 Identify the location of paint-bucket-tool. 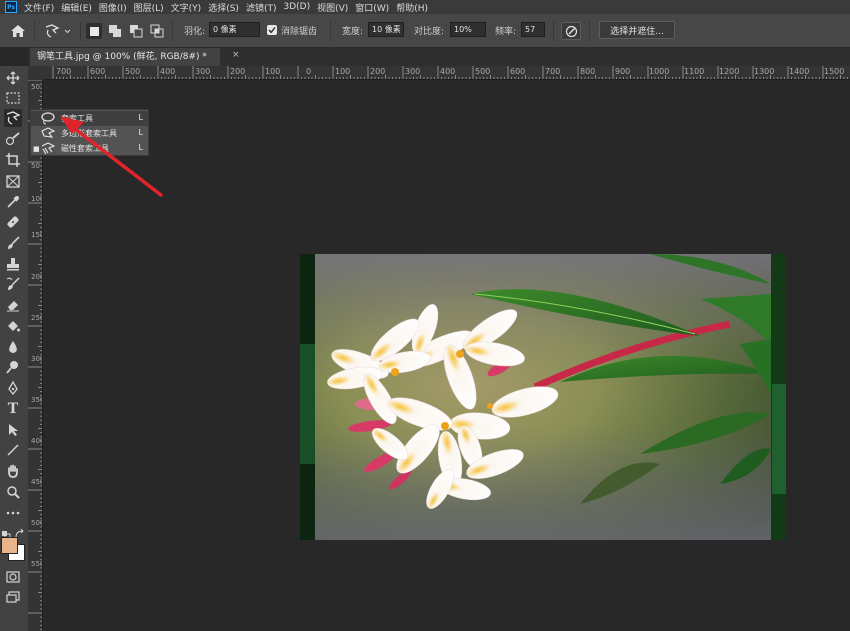
(13, 326).